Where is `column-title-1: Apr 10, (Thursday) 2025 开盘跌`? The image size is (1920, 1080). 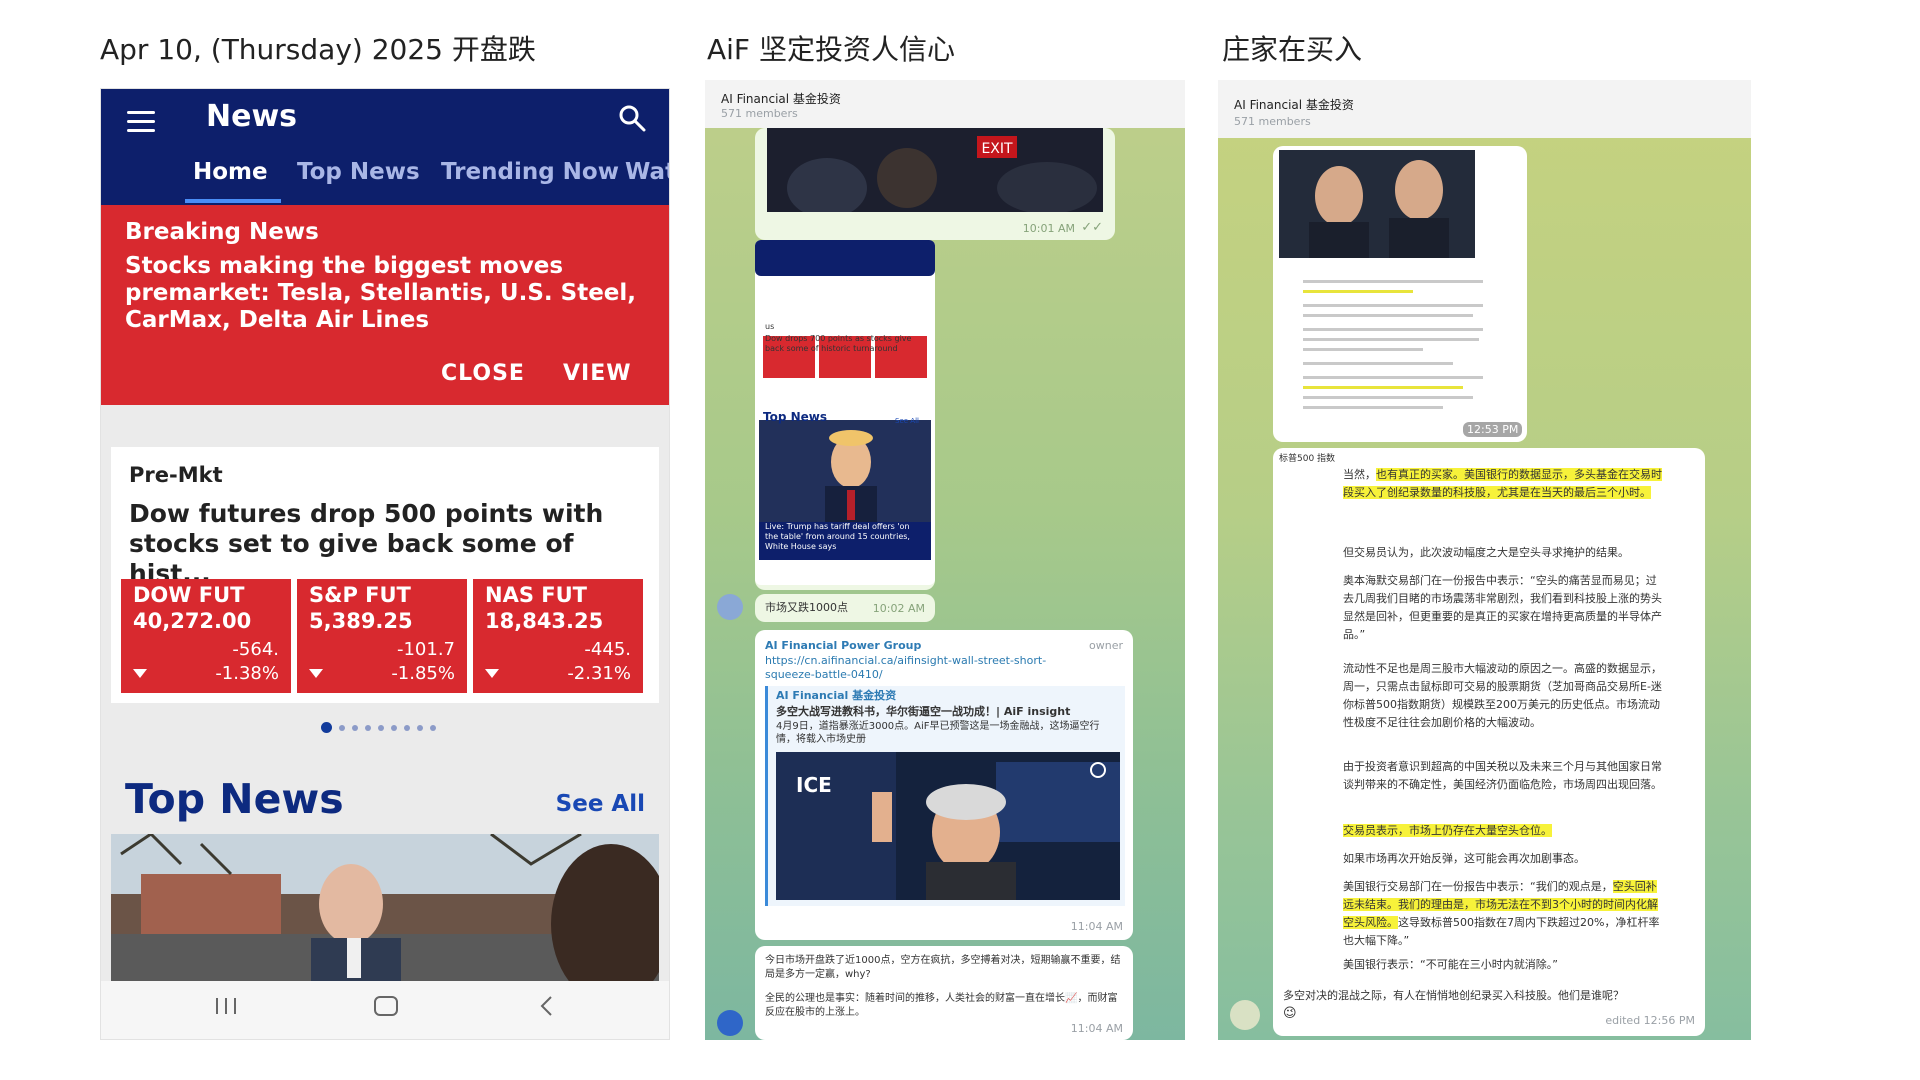
column-title-1: Apr 10, (Thursday) 2025 开盘跌 is located at coordinates (318, 49).